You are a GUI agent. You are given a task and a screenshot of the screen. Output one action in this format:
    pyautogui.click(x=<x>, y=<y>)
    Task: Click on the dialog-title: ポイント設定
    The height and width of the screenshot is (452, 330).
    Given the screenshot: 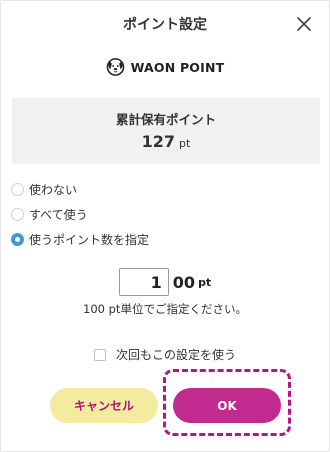 What is the action you would take?
    pyautogui.click(x=165, y=25)
    